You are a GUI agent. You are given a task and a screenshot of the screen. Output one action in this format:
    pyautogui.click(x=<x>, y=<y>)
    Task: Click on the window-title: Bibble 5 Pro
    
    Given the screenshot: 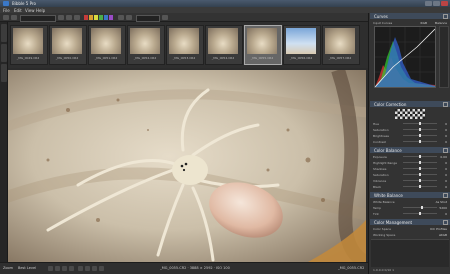 What is the action you would take?
    pyautogui.click(x=24, y=3)
    